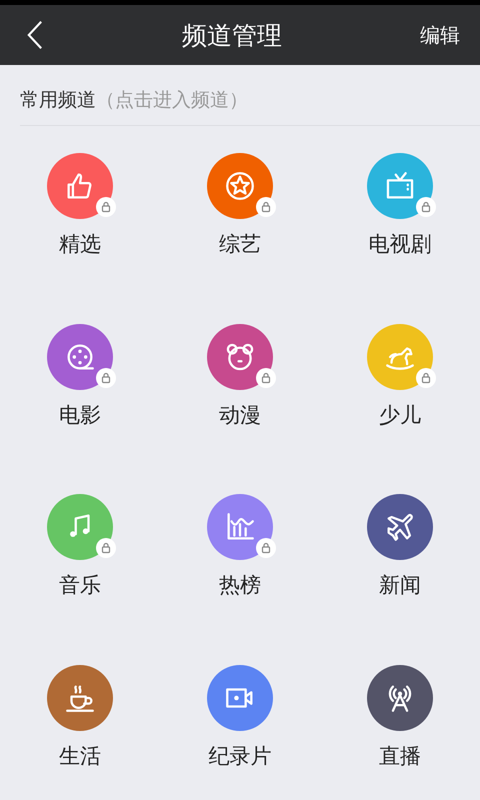 Image resolution: width=480 pixels, height=800 pixels. What do you see at coordinates (172, 100) in the screenshot?
I see `section-hint: （点击进入频道）` at bounding box center [172, 100].